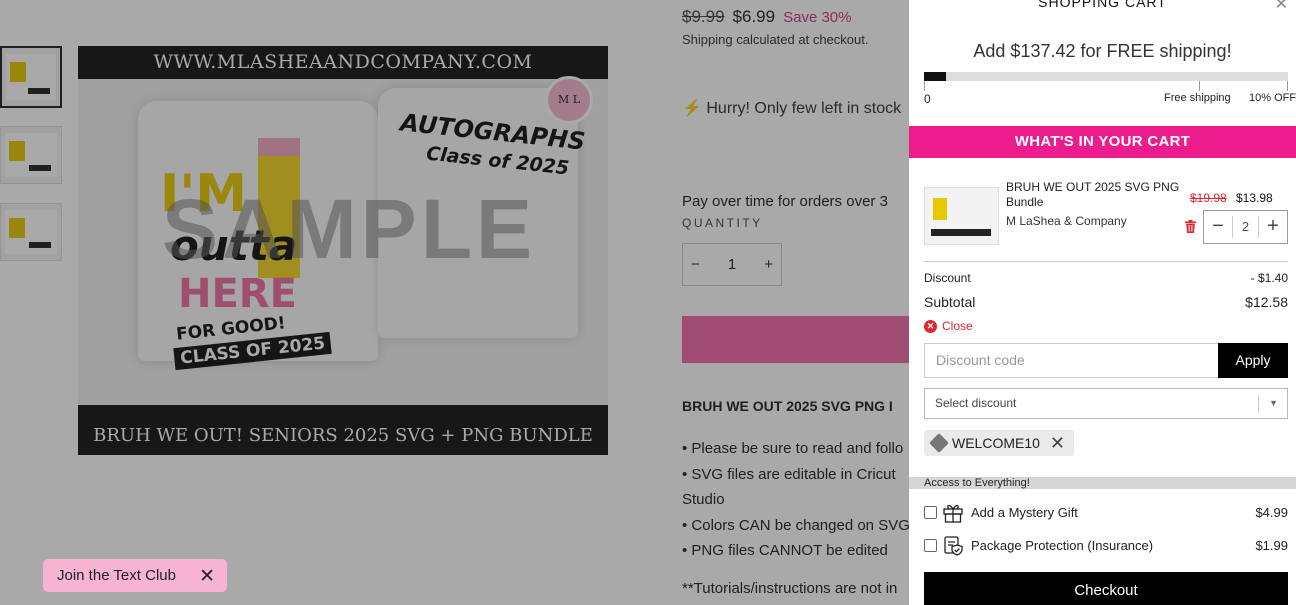 Image resolution: width=1296 pixels, height=605 pixels. Describe the element at coordinates (939, 443) in the screenshot. I see `tag-icon` at that location.